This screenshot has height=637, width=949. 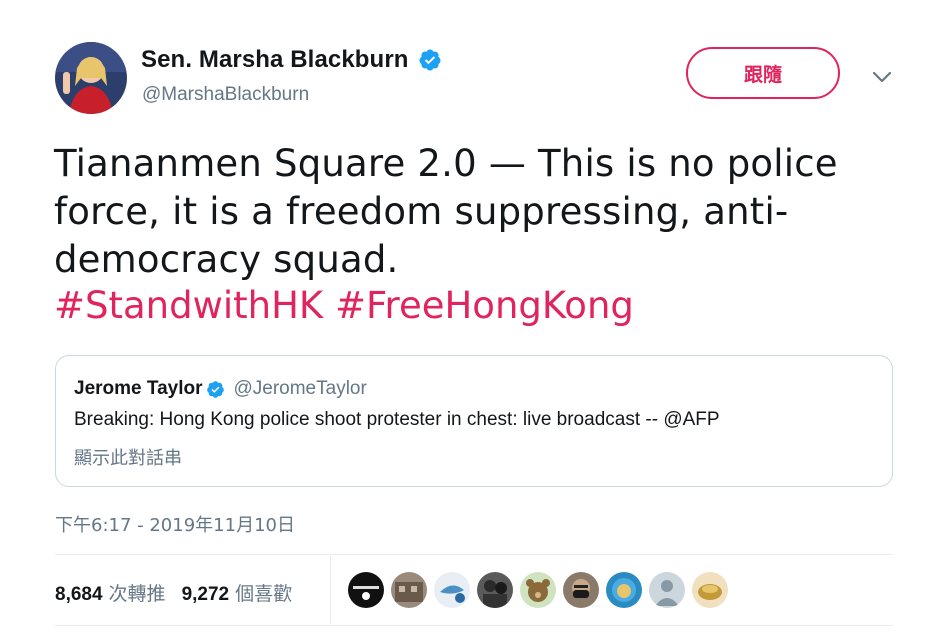 I want to click on author-handle: @MarshaBlackburn, so click(x=225, y=95).